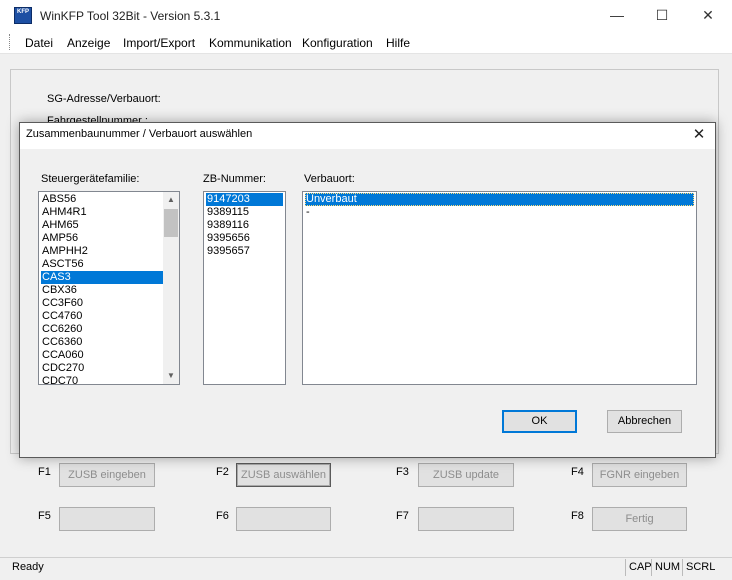 Image resolution: width=732 pixels, height=580 pixels. Describe the element at coordinates (244, 251) in the screenshot. I see `list-item: 9395657` at that location.